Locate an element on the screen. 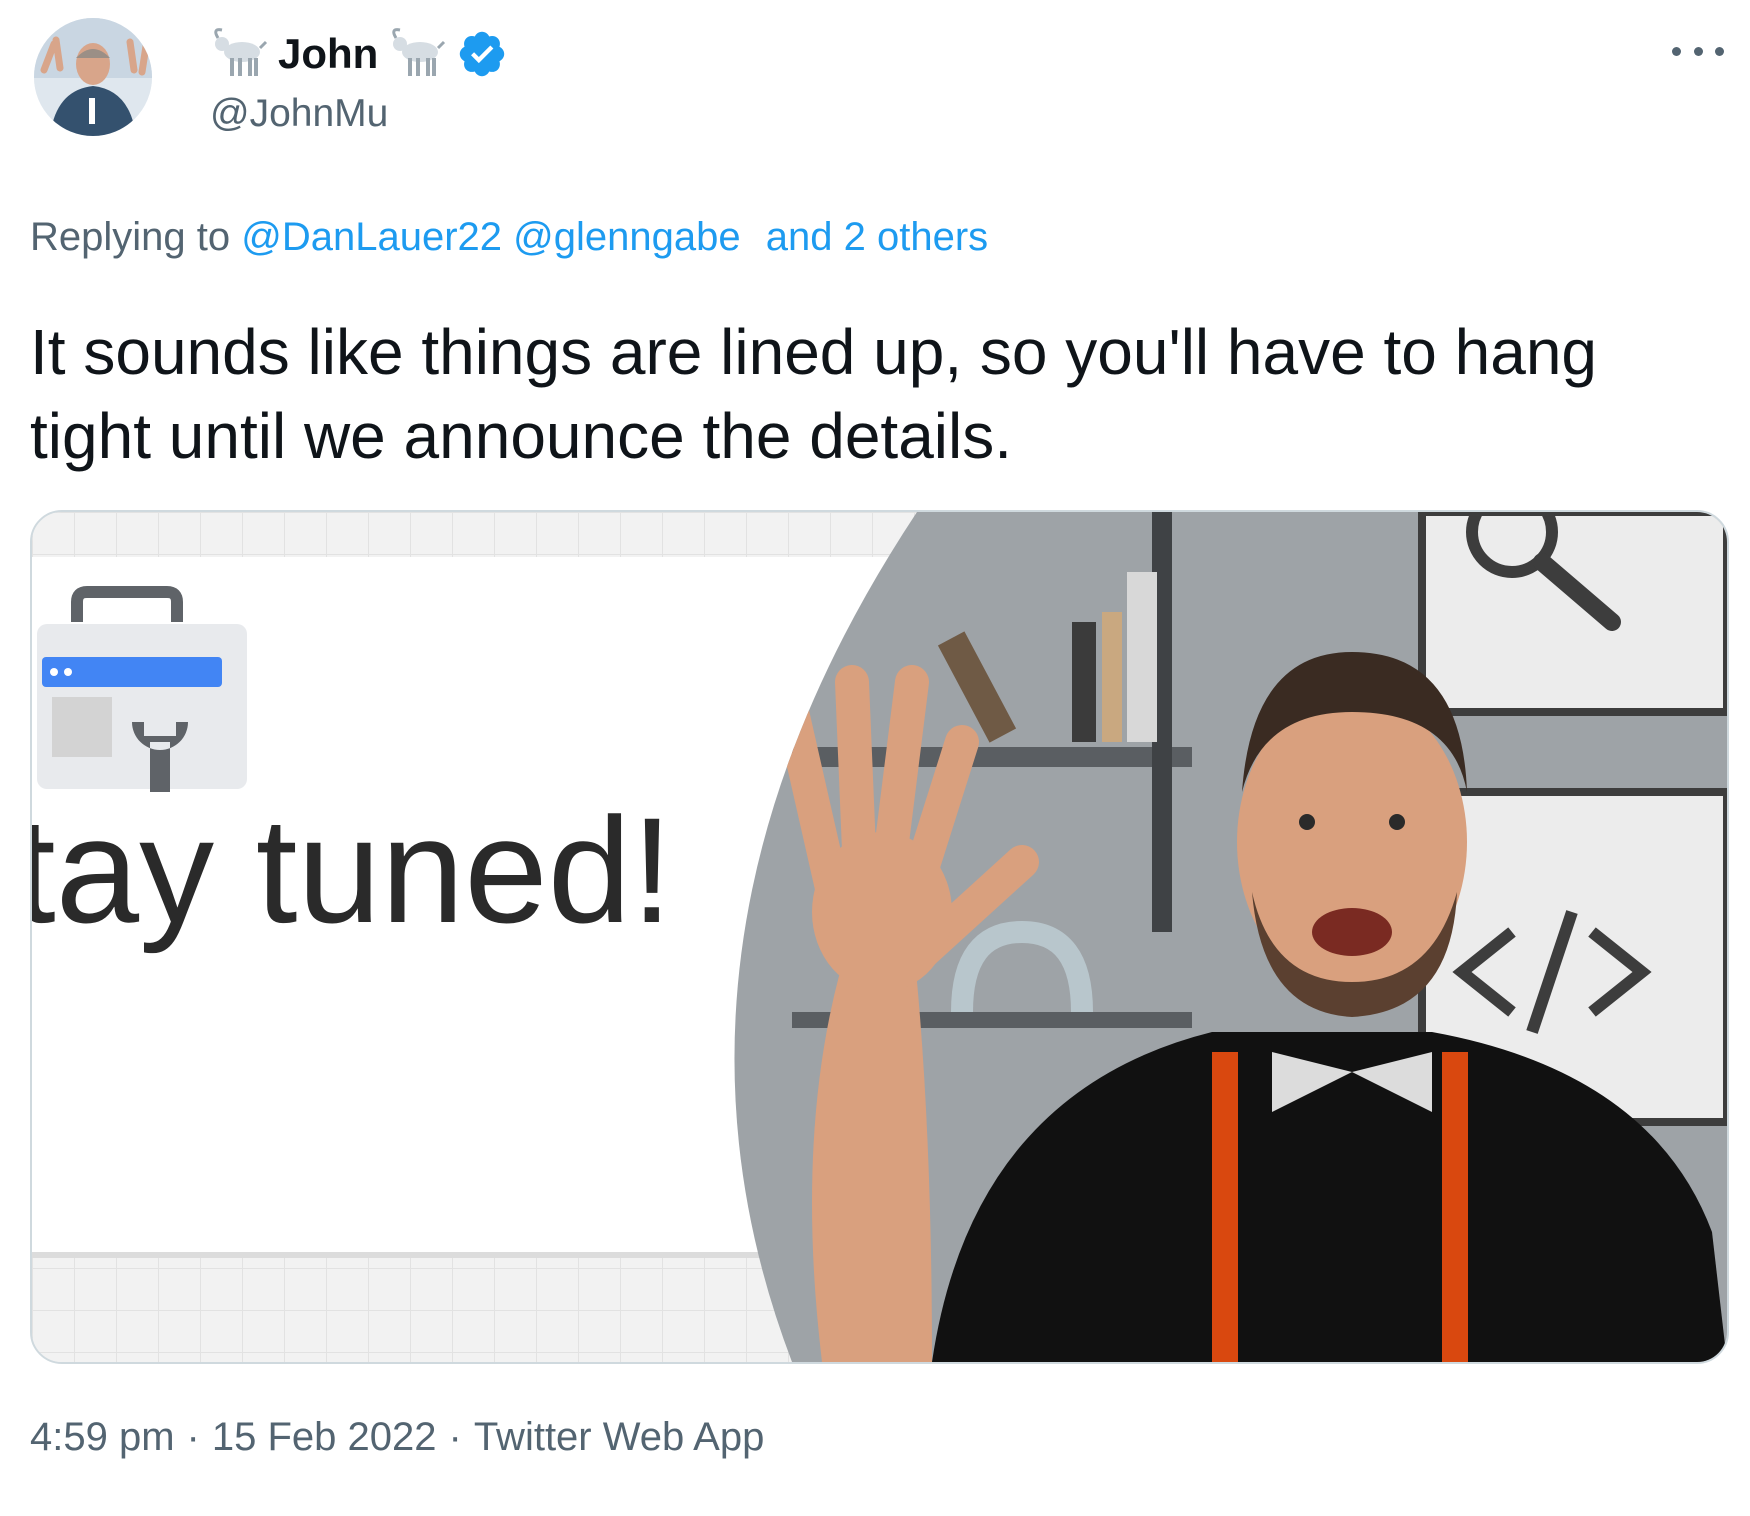  stay-tuned-text: tay tuned! is located at coordinates (352, 870).